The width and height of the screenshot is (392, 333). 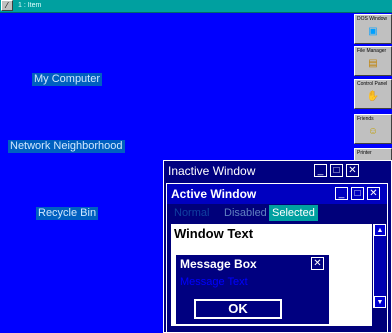 I want to click on message-text: Message Text, so click(x=214, y=282).